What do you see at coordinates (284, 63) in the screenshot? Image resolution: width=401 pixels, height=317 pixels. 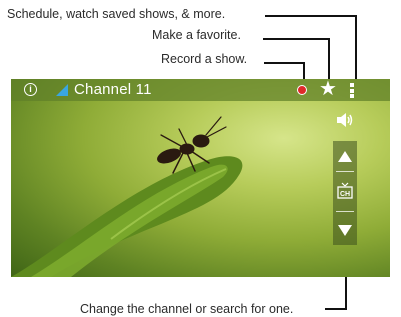 I see `leader-record-h` at bounding box center [284, 63].